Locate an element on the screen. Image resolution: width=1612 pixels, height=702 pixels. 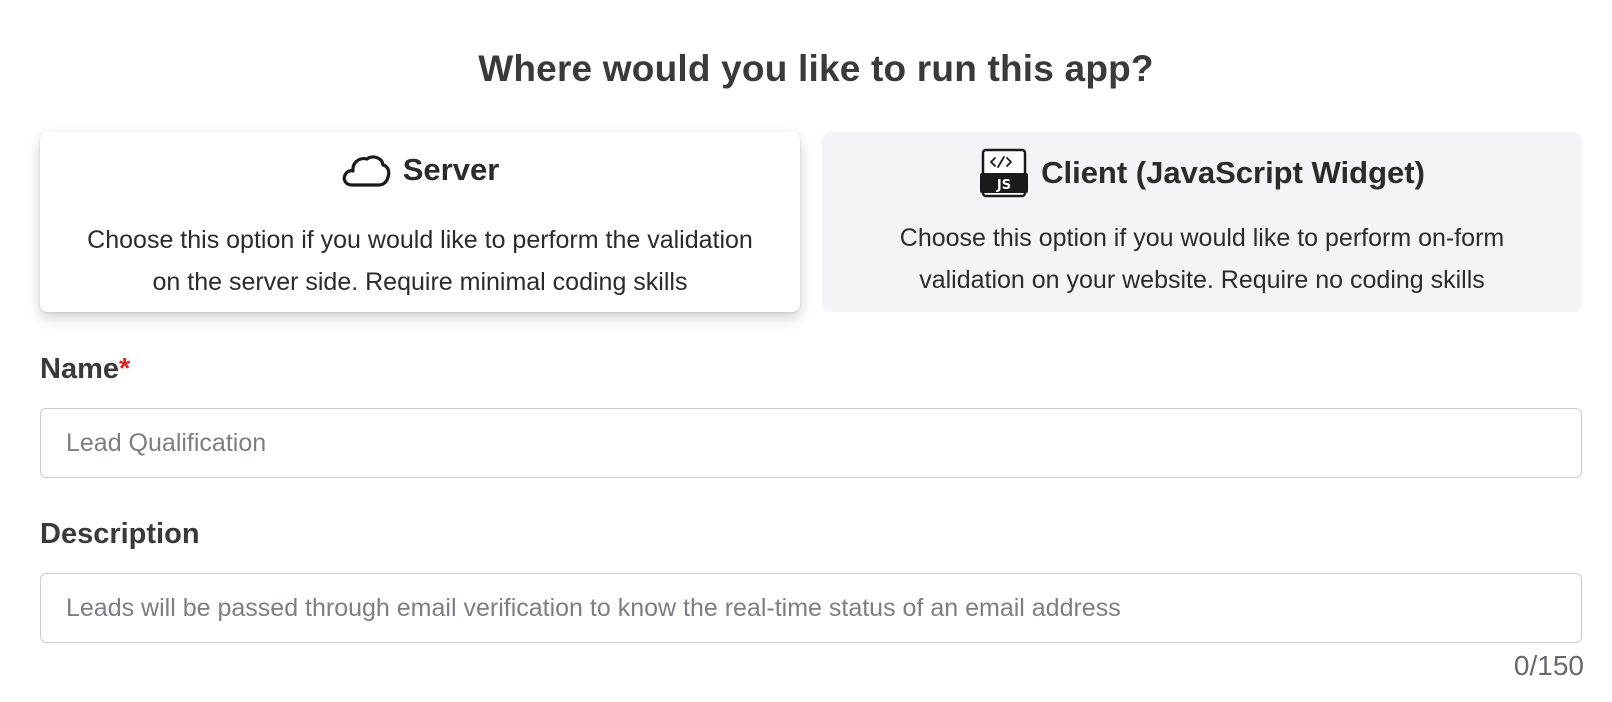
name-label: Name* is located at coordinates (85, 369).